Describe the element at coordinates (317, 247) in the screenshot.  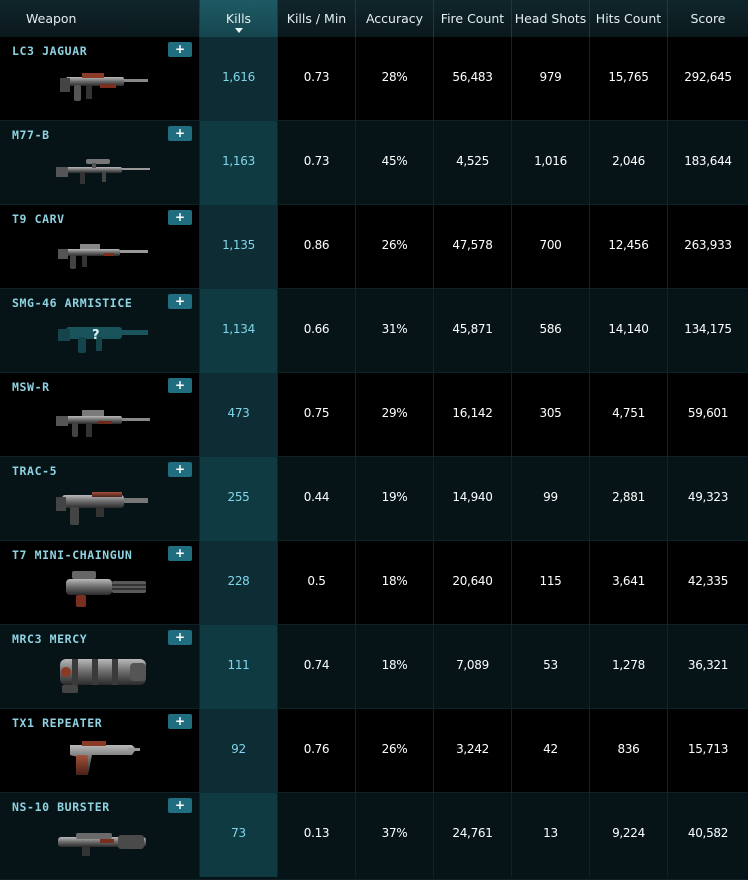
I see `kills-per-min-cell: 0.86` at that location.